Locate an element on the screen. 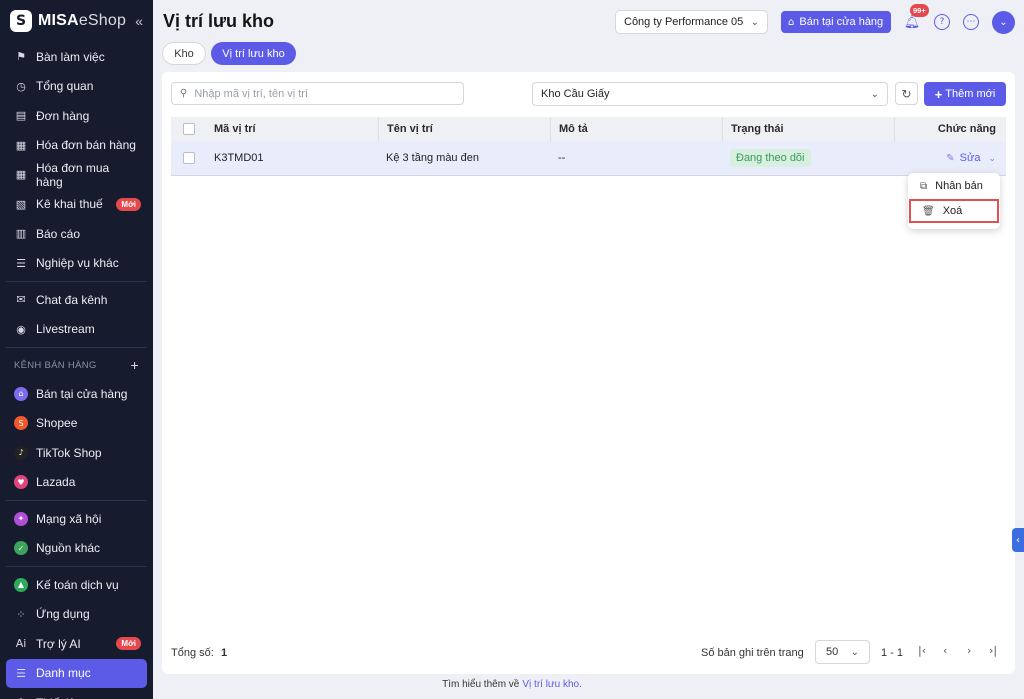 The height and width of the screenshot is (699, 1024). col-description: Mô tả is located at coordinates (636, 129).